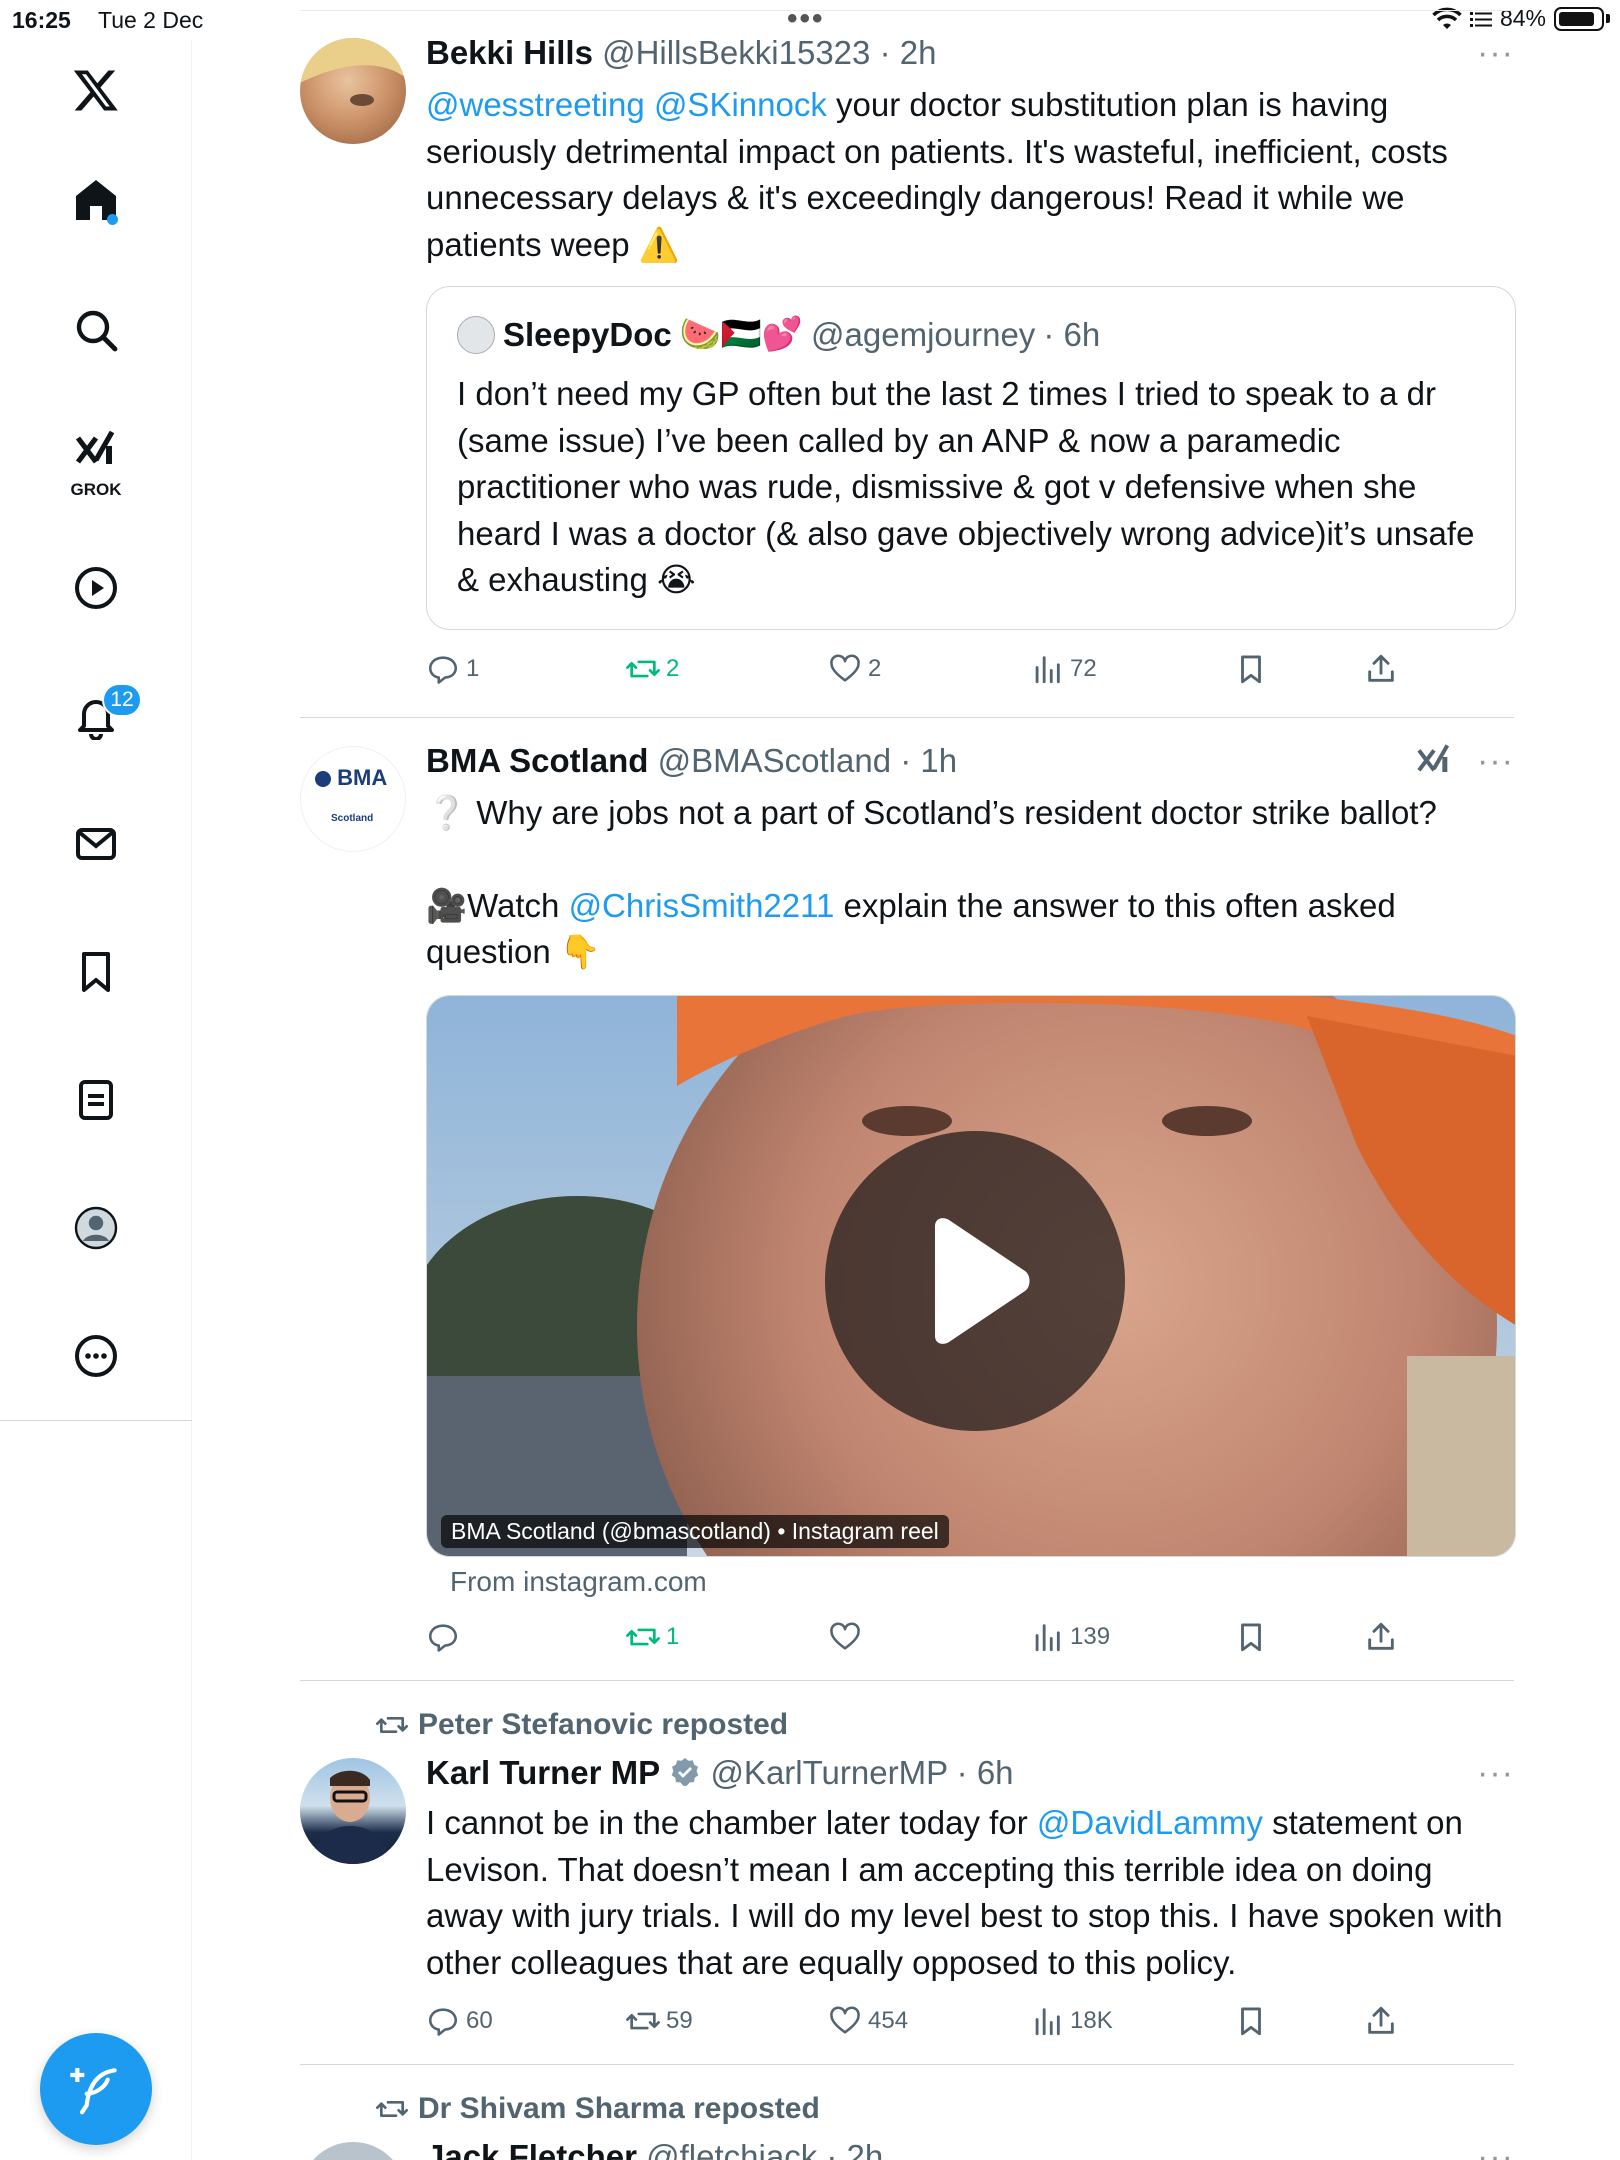 This screenshot has height=2160, width=1620. What do you see at coordinates (971, 674) in the screenshot?
I see `post-actions: 1 2 2 72` at bounding box center [971, 674].